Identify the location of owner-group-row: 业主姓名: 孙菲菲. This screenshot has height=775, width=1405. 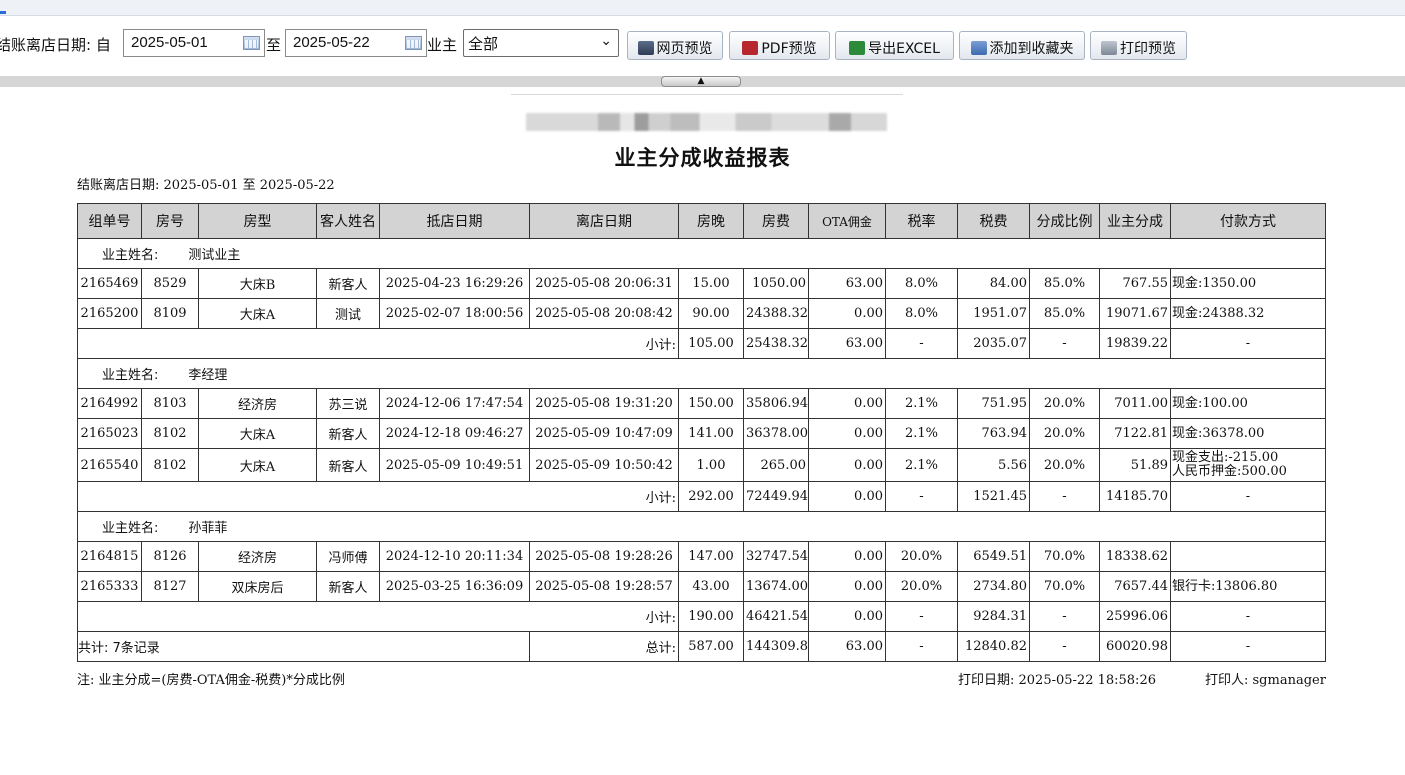
(701, 526).